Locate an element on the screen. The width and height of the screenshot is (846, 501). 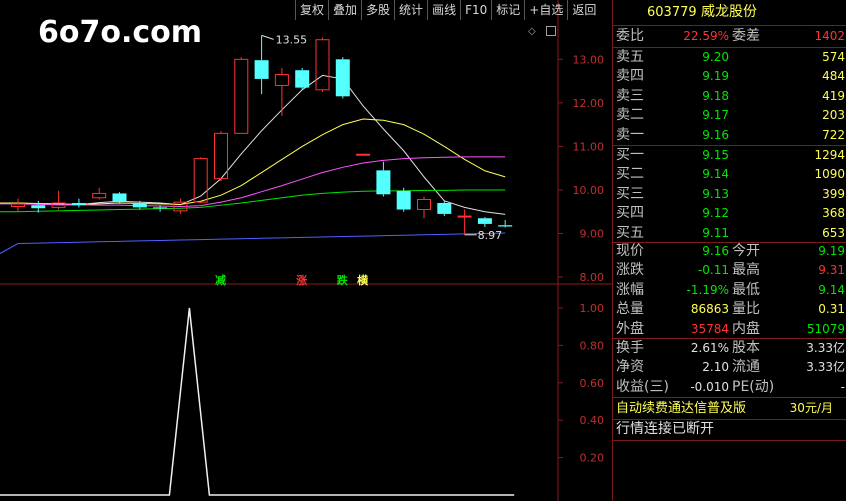
ask-label: 卖五 is located at coordinates (630, 57).